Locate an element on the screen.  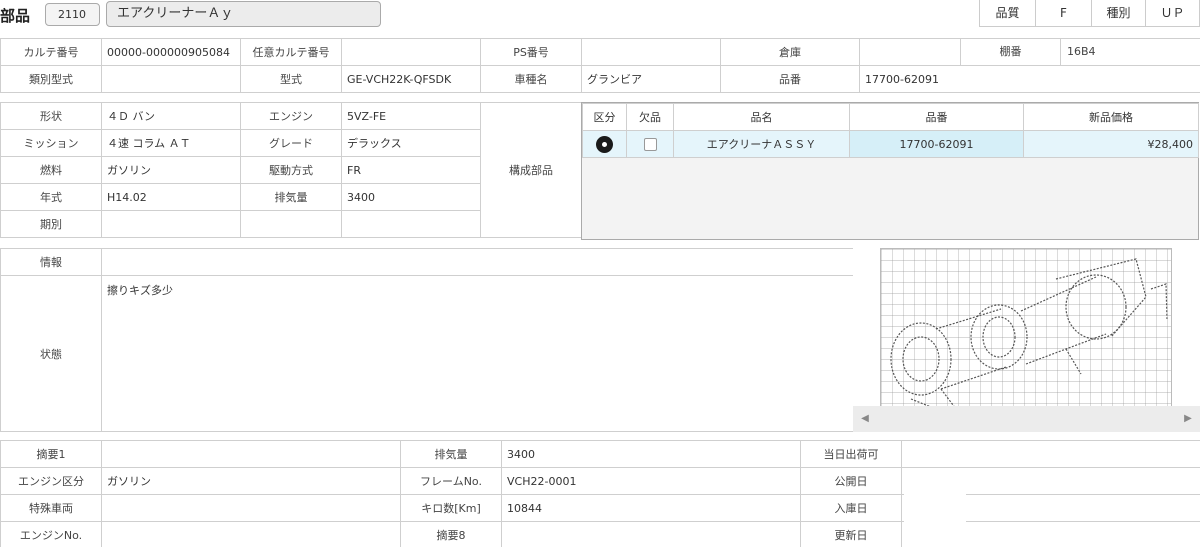
quality-label: 品質 is located at coordinates (1008, 13).